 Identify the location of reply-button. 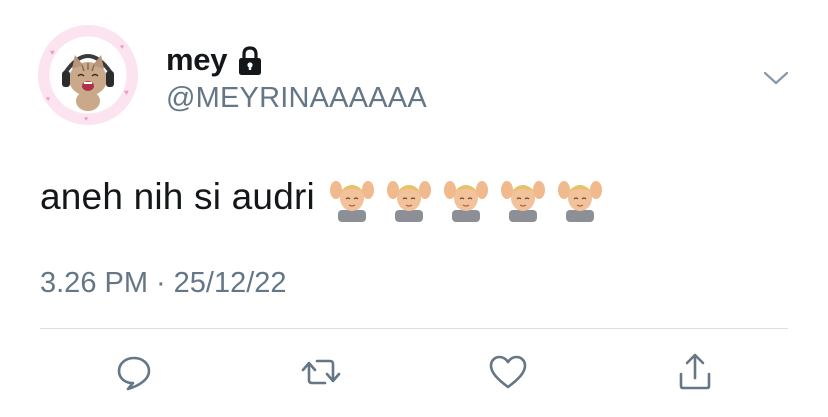
(134, 372).